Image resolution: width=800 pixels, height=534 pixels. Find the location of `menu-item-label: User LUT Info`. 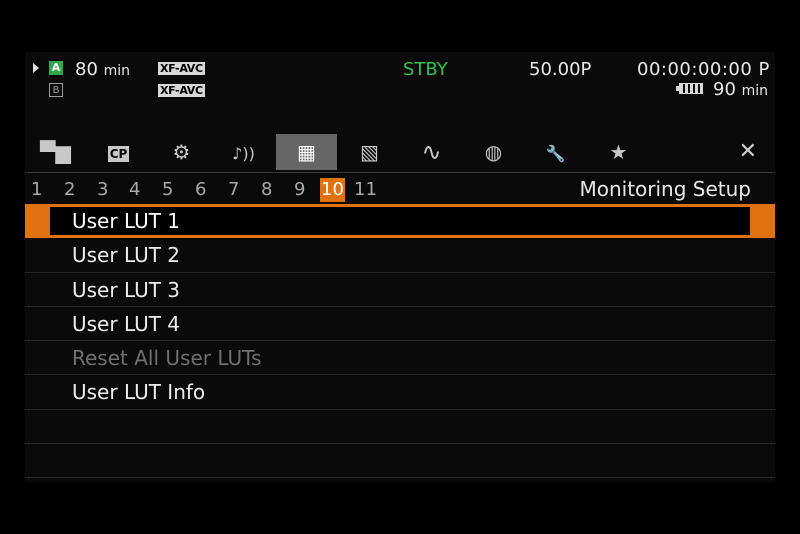

menu-item-label: User LUT Info is located at coordinates (139, 392).